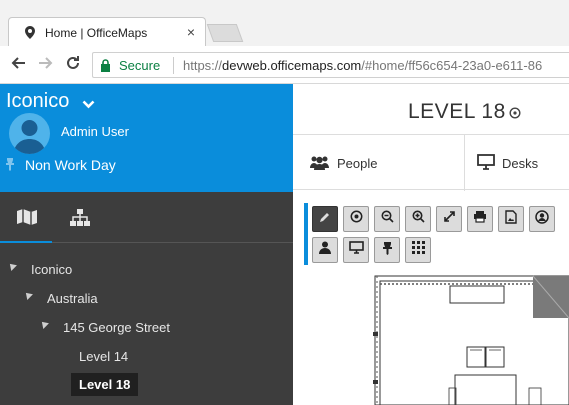  I want to click on tab-people-label: People, so click(357, 163).